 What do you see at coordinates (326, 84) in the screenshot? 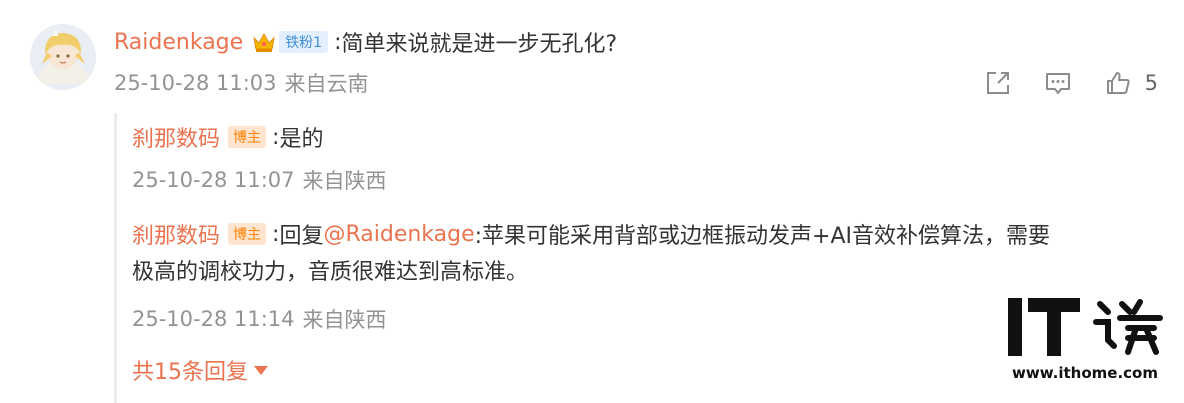
I see `comment-location: 来自云南` at bounding box center [326, 84].